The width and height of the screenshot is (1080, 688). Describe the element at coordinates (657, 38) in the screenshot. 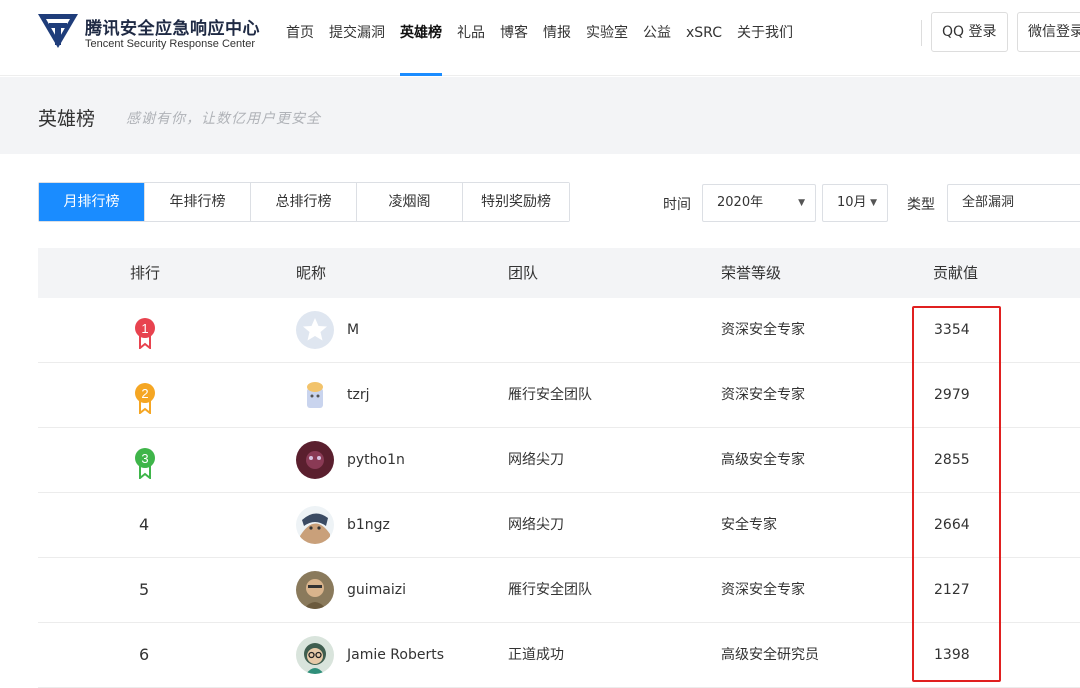

I see `nav-charity: 公益` at that location.